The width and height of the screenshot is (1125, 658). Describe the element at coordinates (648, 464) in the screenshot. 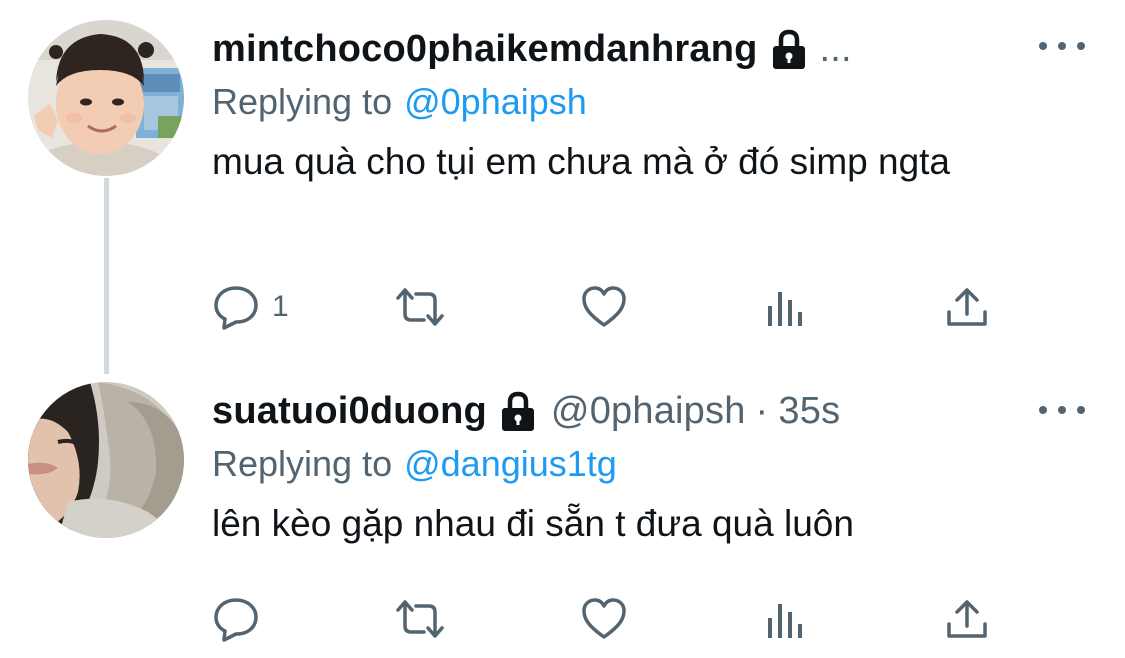

I see `replying-to: Replying to @dangius1tg` at that location.